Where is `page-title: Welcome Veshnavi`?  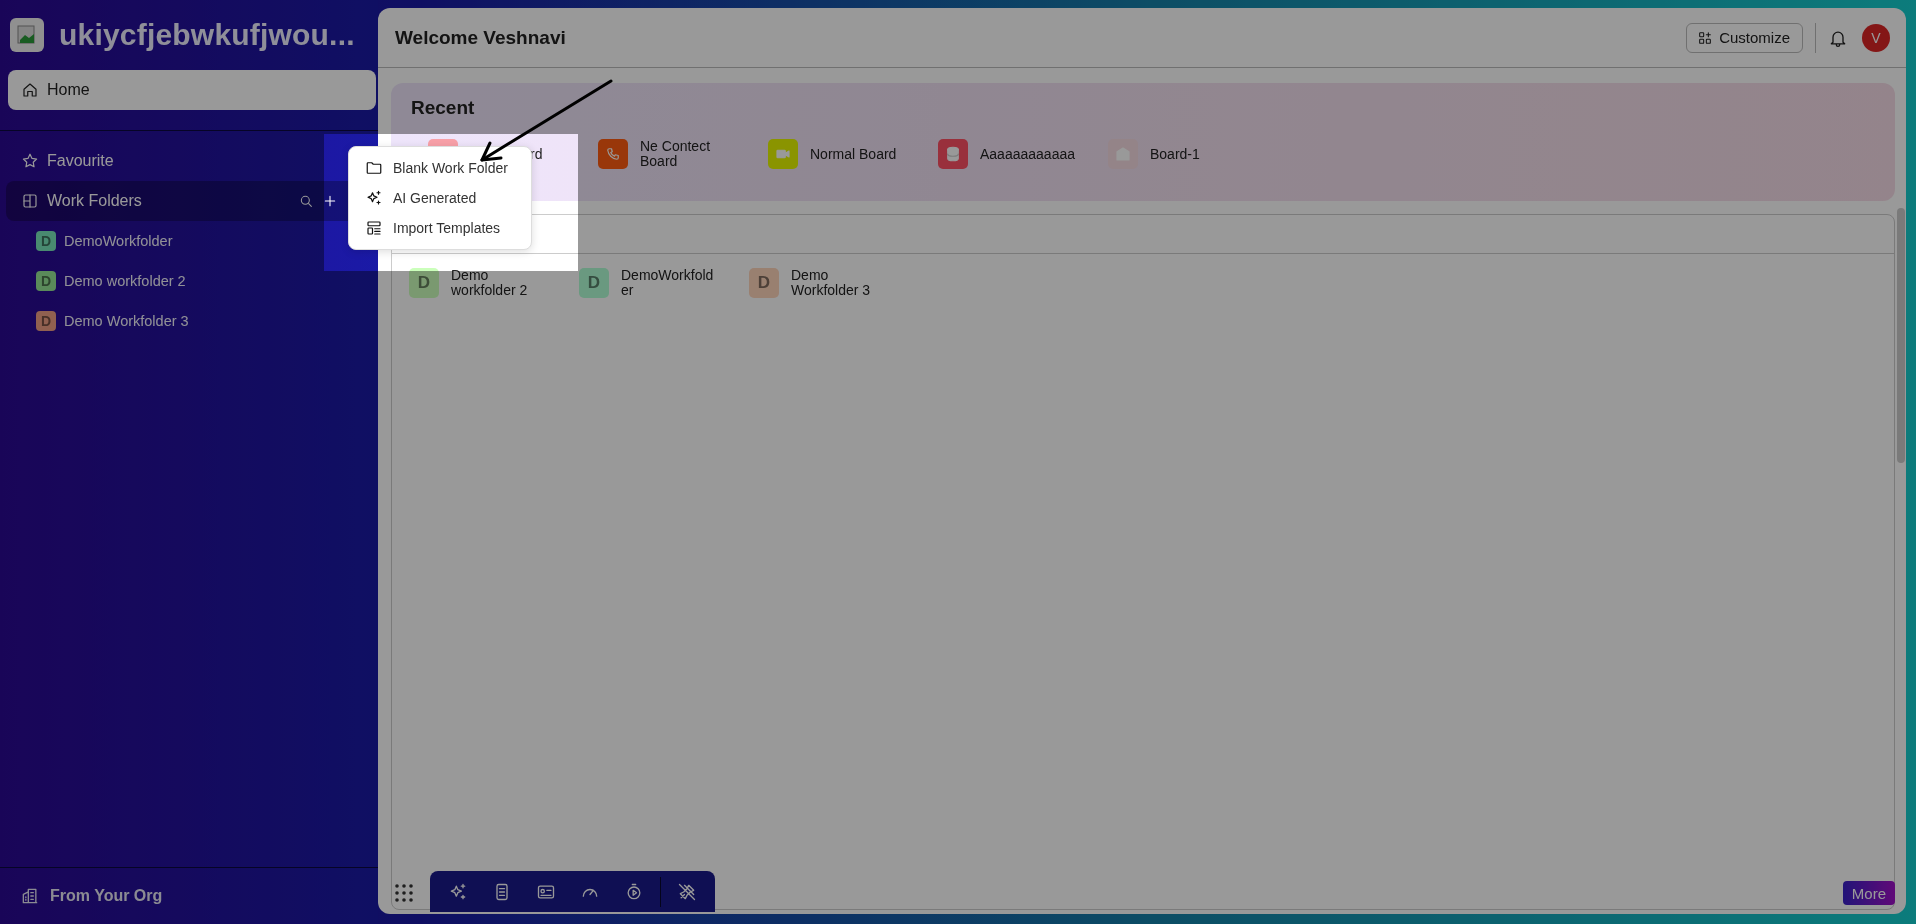 page-title: Welcome Veshnavi is located at coordinates (481, 37).